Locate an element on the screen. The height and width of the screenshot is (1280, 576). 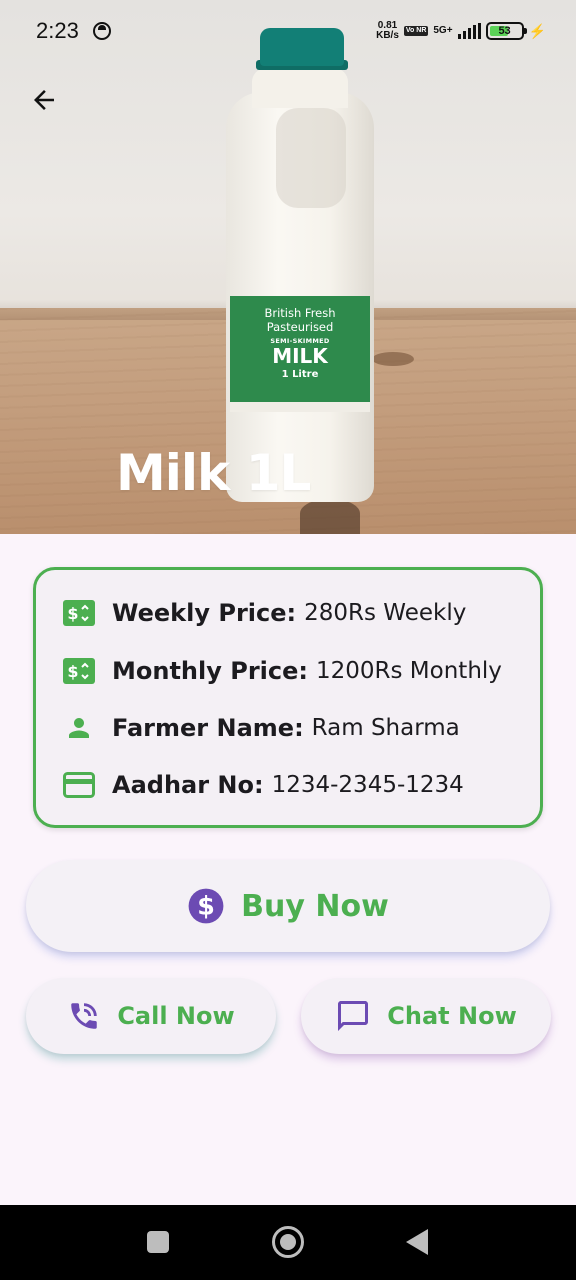
bottle-label-volume: 1 Litre is located at coordinates (300, 374).